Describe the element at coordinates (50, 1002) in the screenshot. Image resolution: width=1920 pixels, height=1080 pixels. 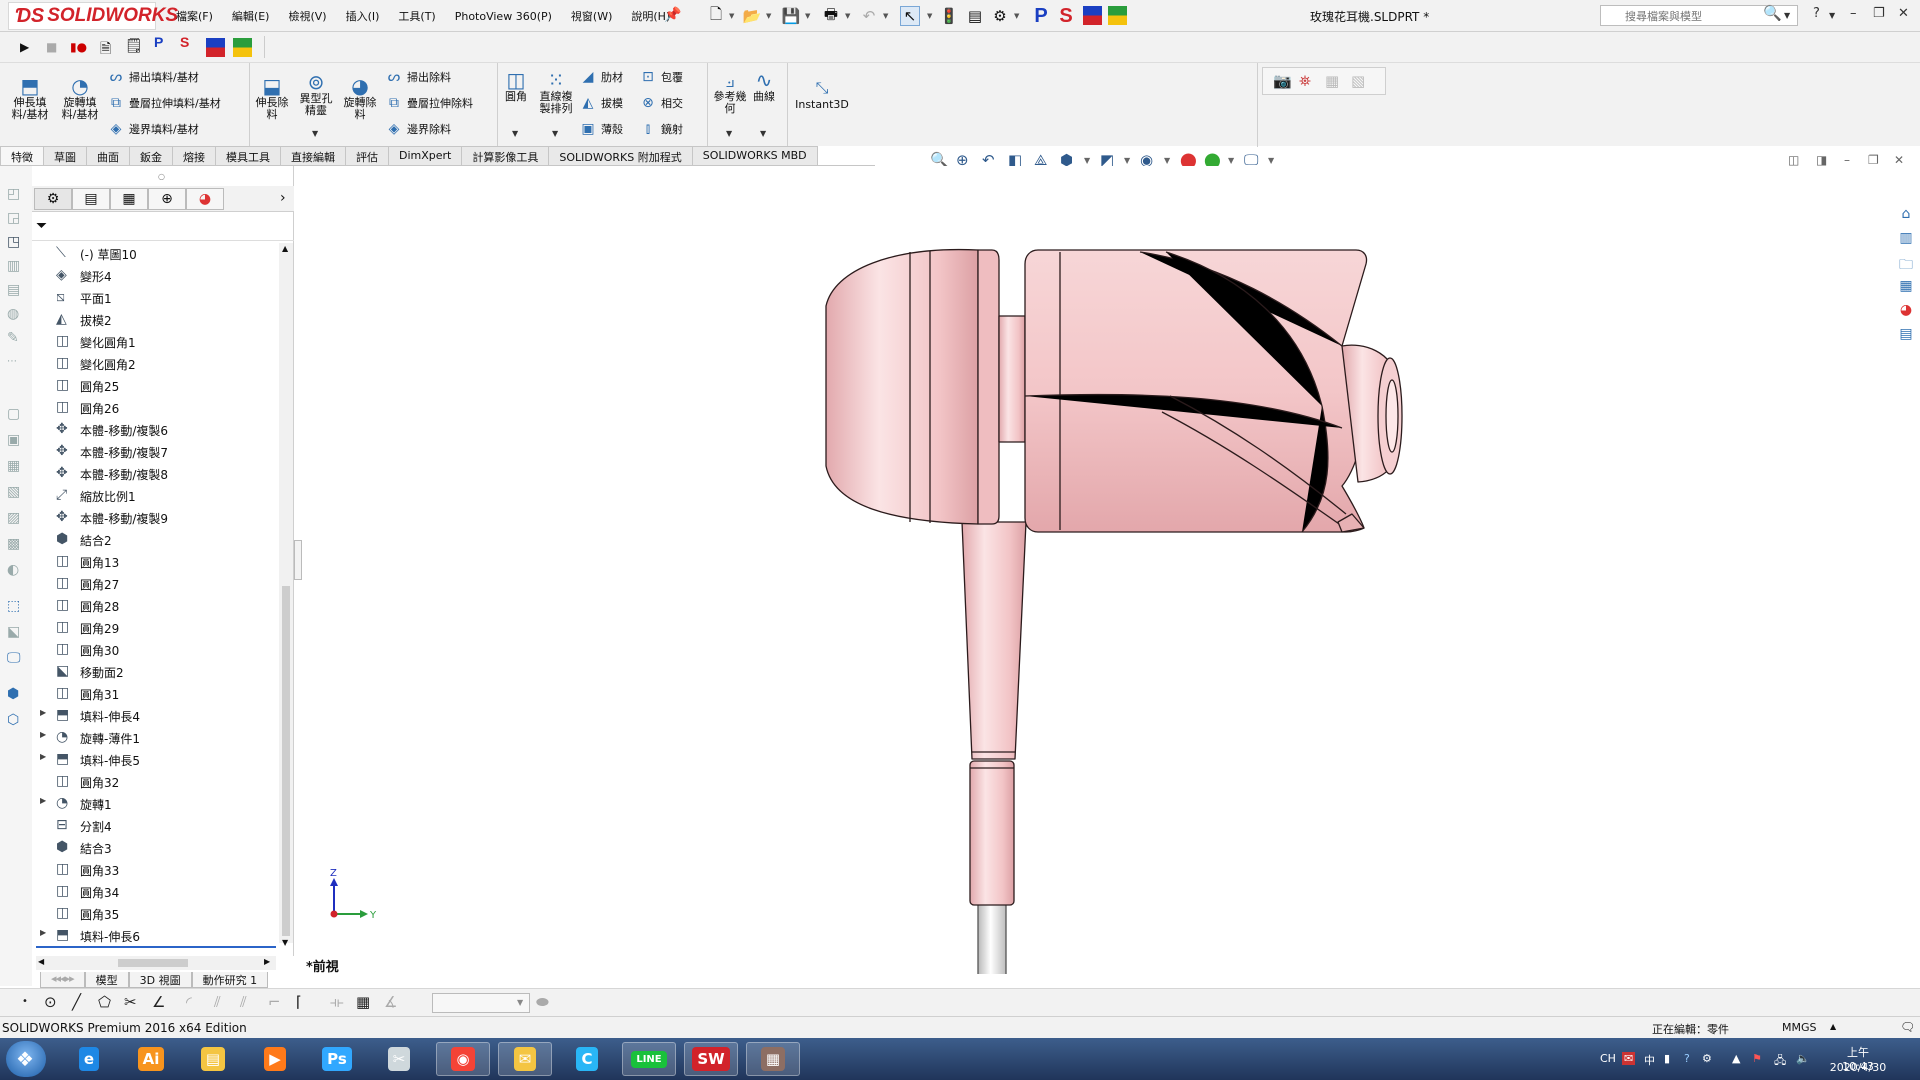
I see `circle-tool-icon: ⊙` at that location.